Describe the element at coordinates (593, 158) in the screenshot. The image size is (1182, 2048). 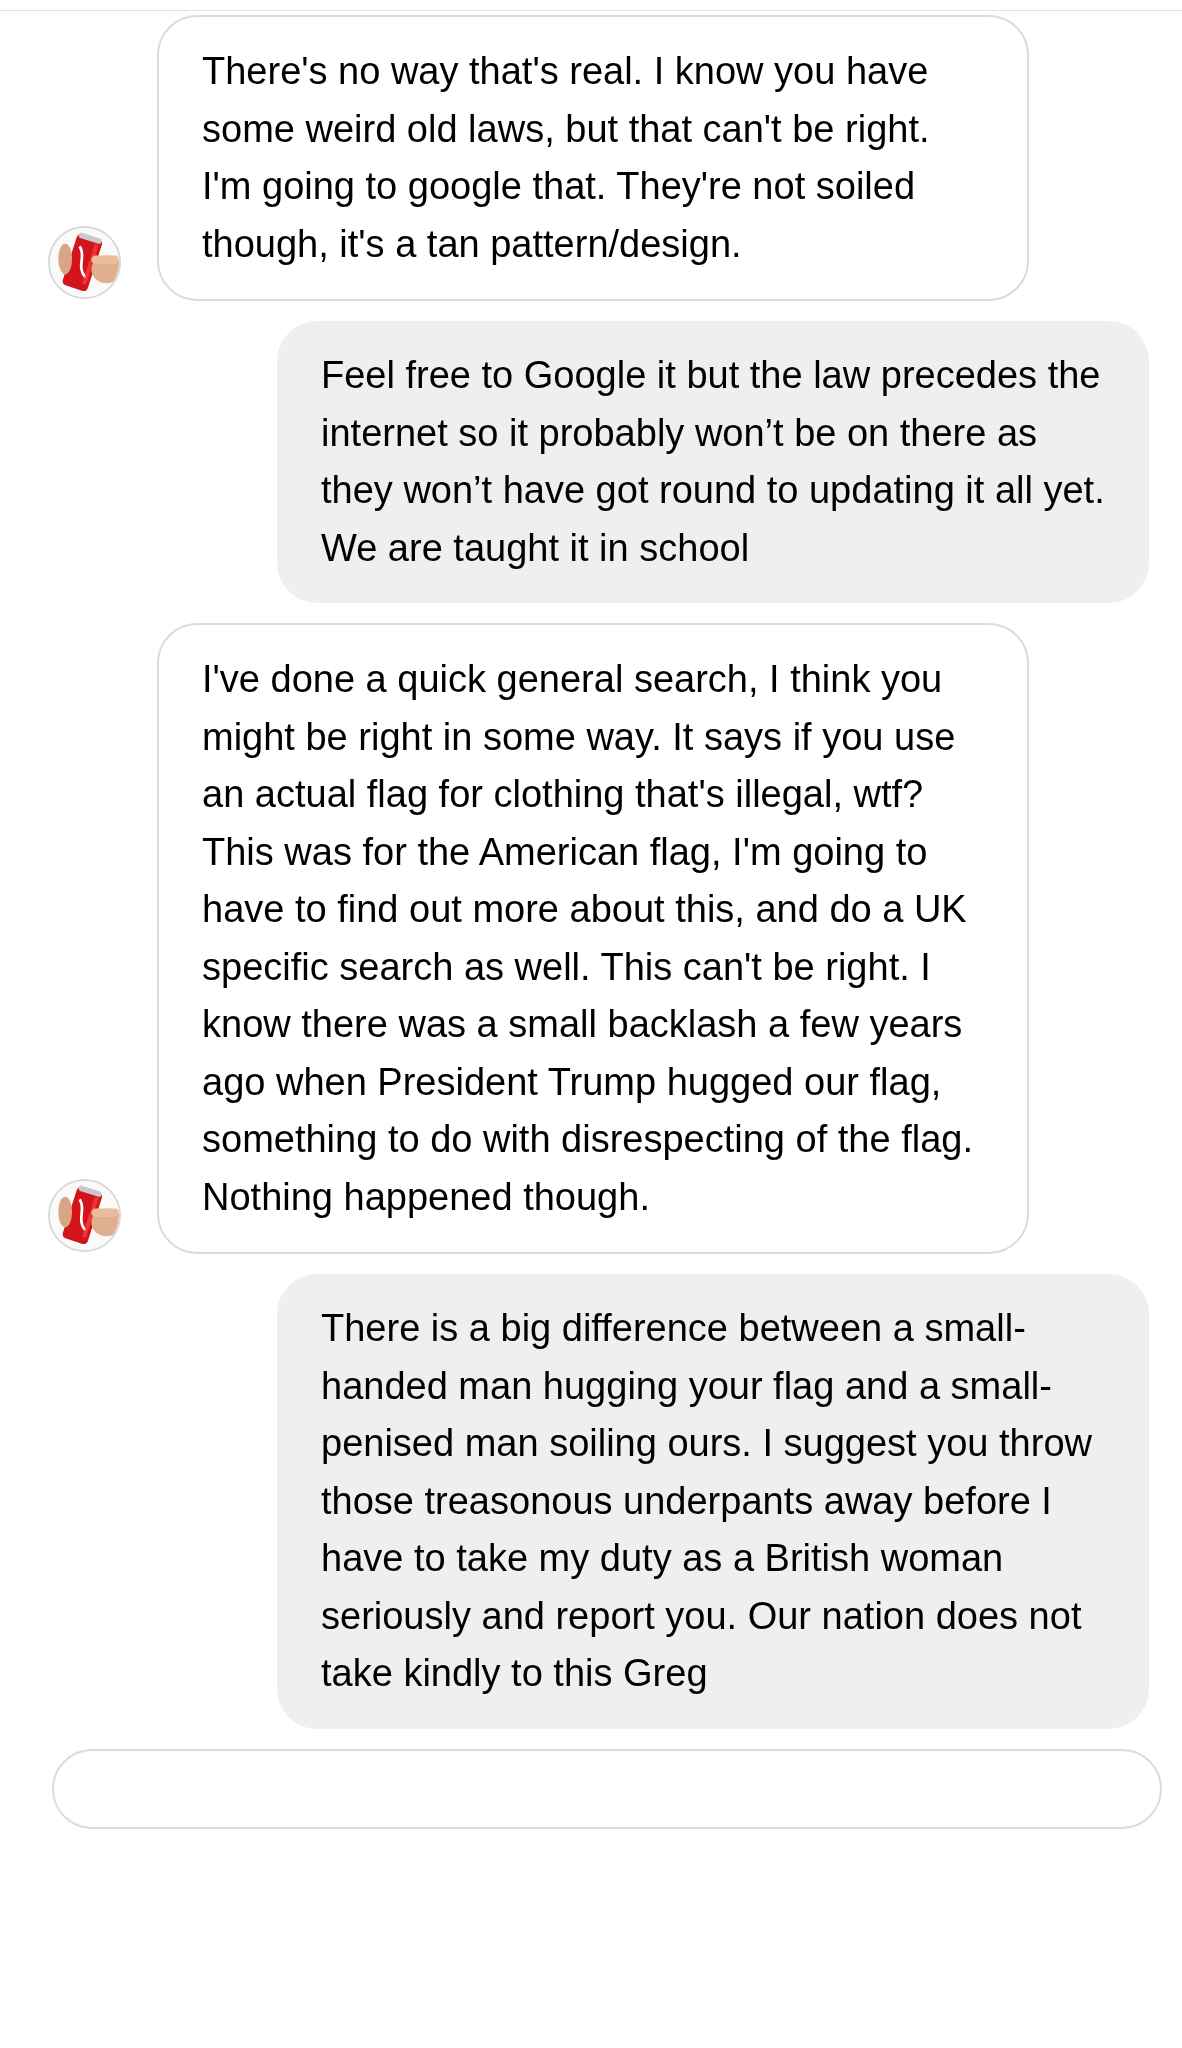
I see `message-bubble: There's no way that's real. I know you have some weird old laws, but that can't be right. I'm going to google that. They're not soiled though, it's a tan pattern/design.` at that location.